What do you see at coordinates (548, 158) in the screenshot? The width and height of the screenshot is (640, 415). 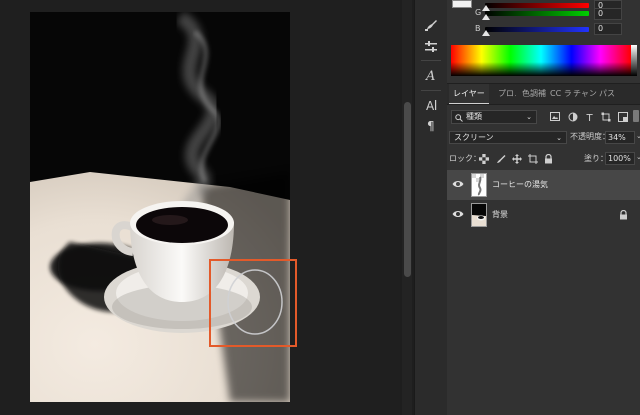 I see `lock-all-icon` at bounding box center [548, 158].